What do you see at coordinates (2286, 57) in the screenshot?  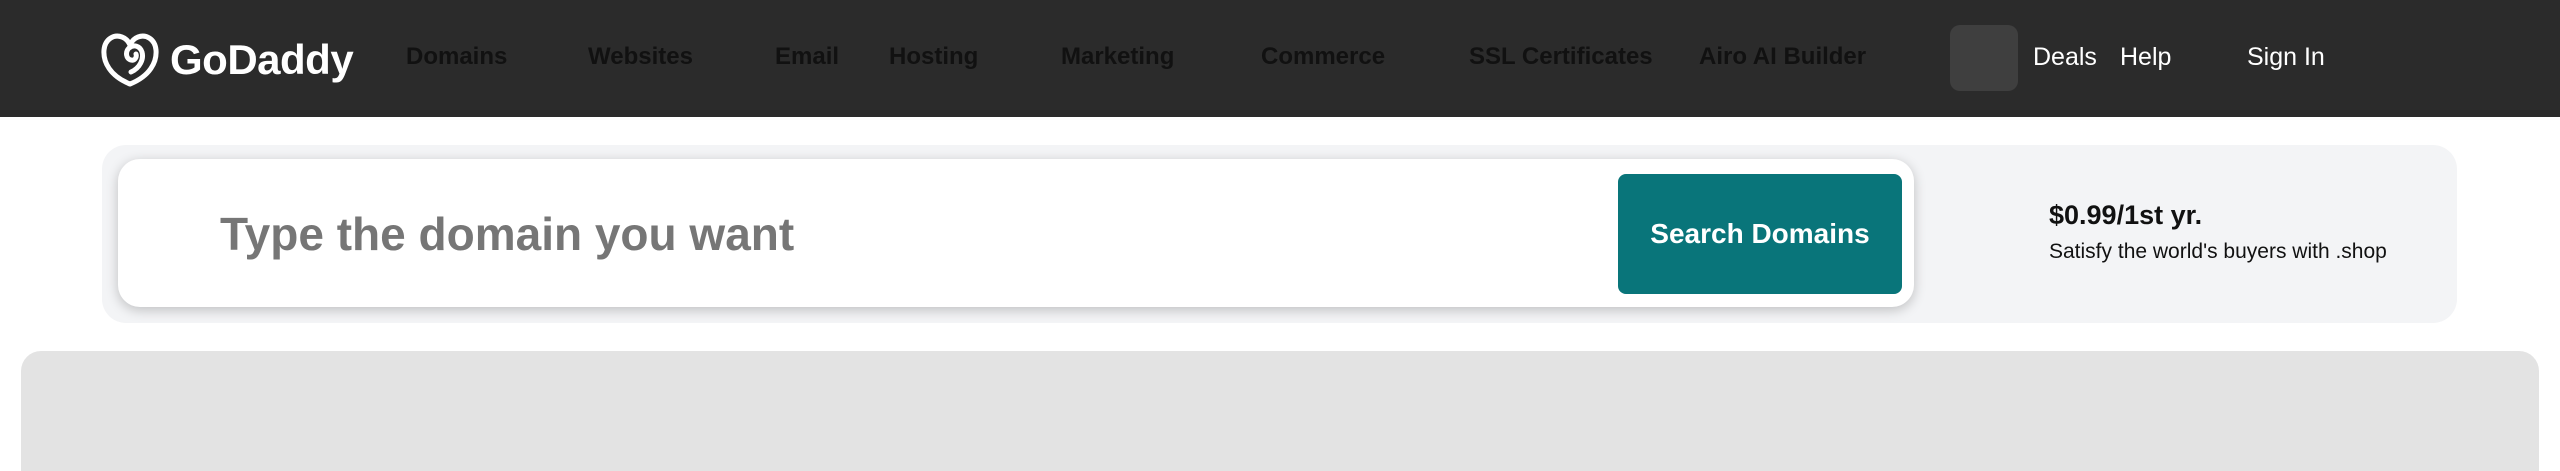 I see `sign-in-link: Sign In` at bounding box center [2286, 57].